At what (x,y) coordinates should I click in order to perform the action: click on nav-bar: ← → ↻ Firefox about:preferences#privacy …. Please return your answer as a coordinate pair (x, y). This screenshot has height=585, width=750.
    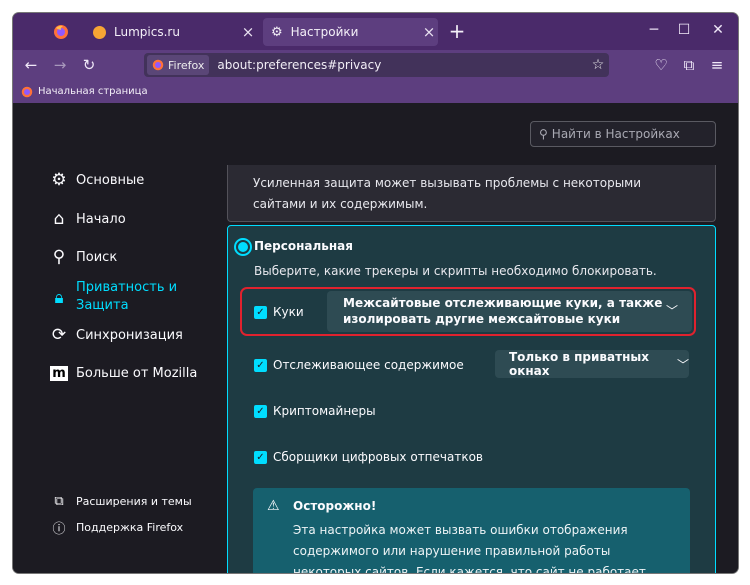
    Looking at the image, I should click on (375, 65).